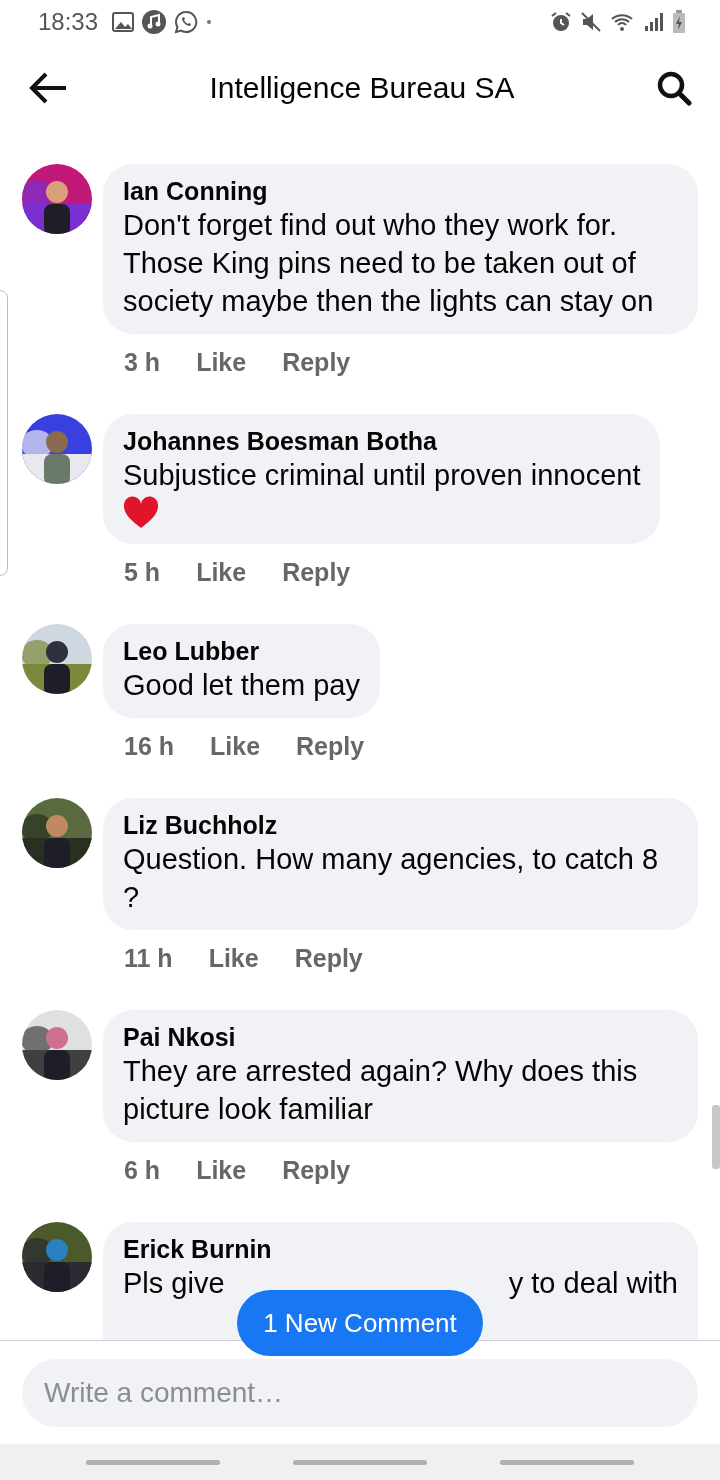  I want to click on comment-author: Ian Conning, so click(195, 191).